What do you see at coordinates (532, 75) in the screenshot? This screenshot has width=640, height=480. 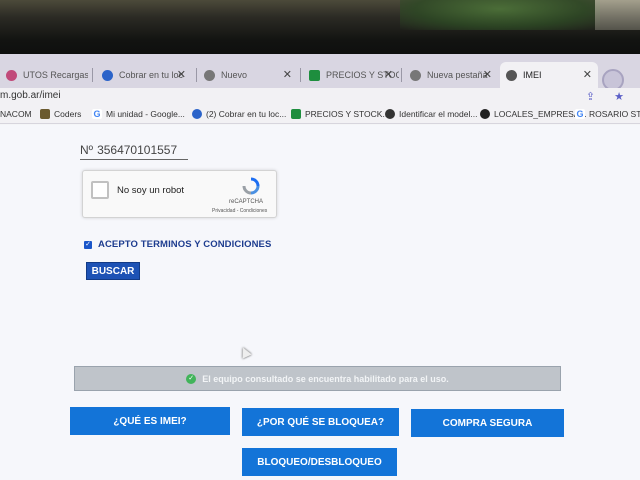 I see `tab-label: IMEI` at bounding box center [532, 75].